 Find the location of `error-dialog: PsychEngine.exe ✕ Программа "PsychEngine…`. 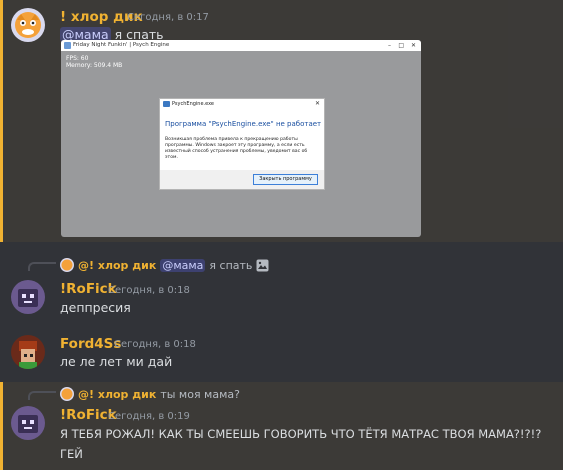

error-dialog: PsychEngine.exe ✕ Программа "PsychEngine… is located at coordinates (242, 144).